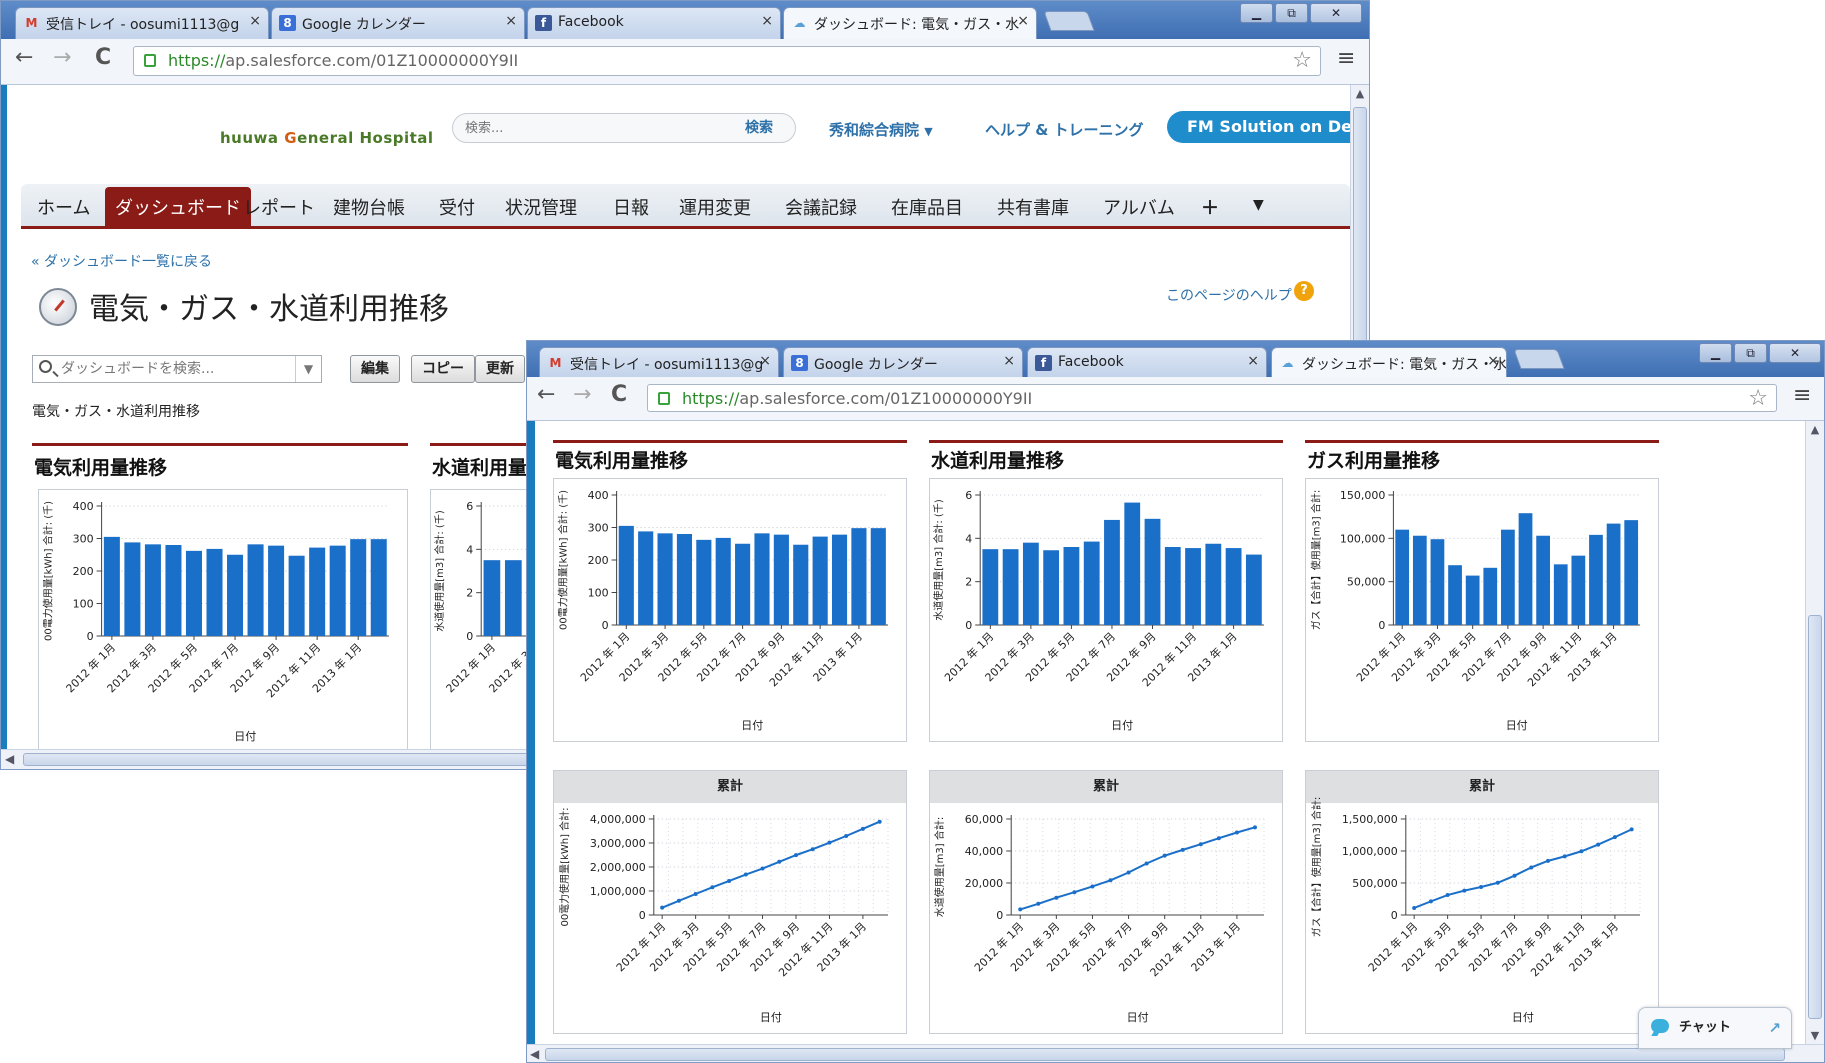 The height and width of the screenshot is (1063, 1825). Describe the element at coordinates (1267, 127) in the screenshot. I see `fm-solution-button: FM Solution on Demand` at that location.